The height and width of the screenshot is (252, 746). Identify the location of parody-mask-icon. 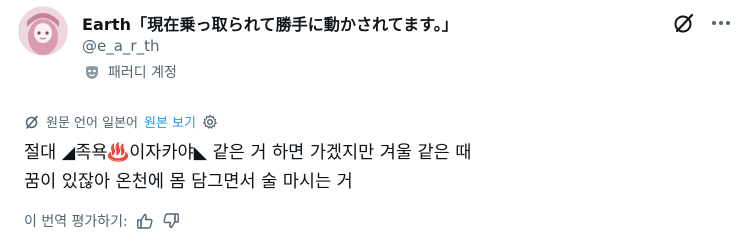
(92, 72).